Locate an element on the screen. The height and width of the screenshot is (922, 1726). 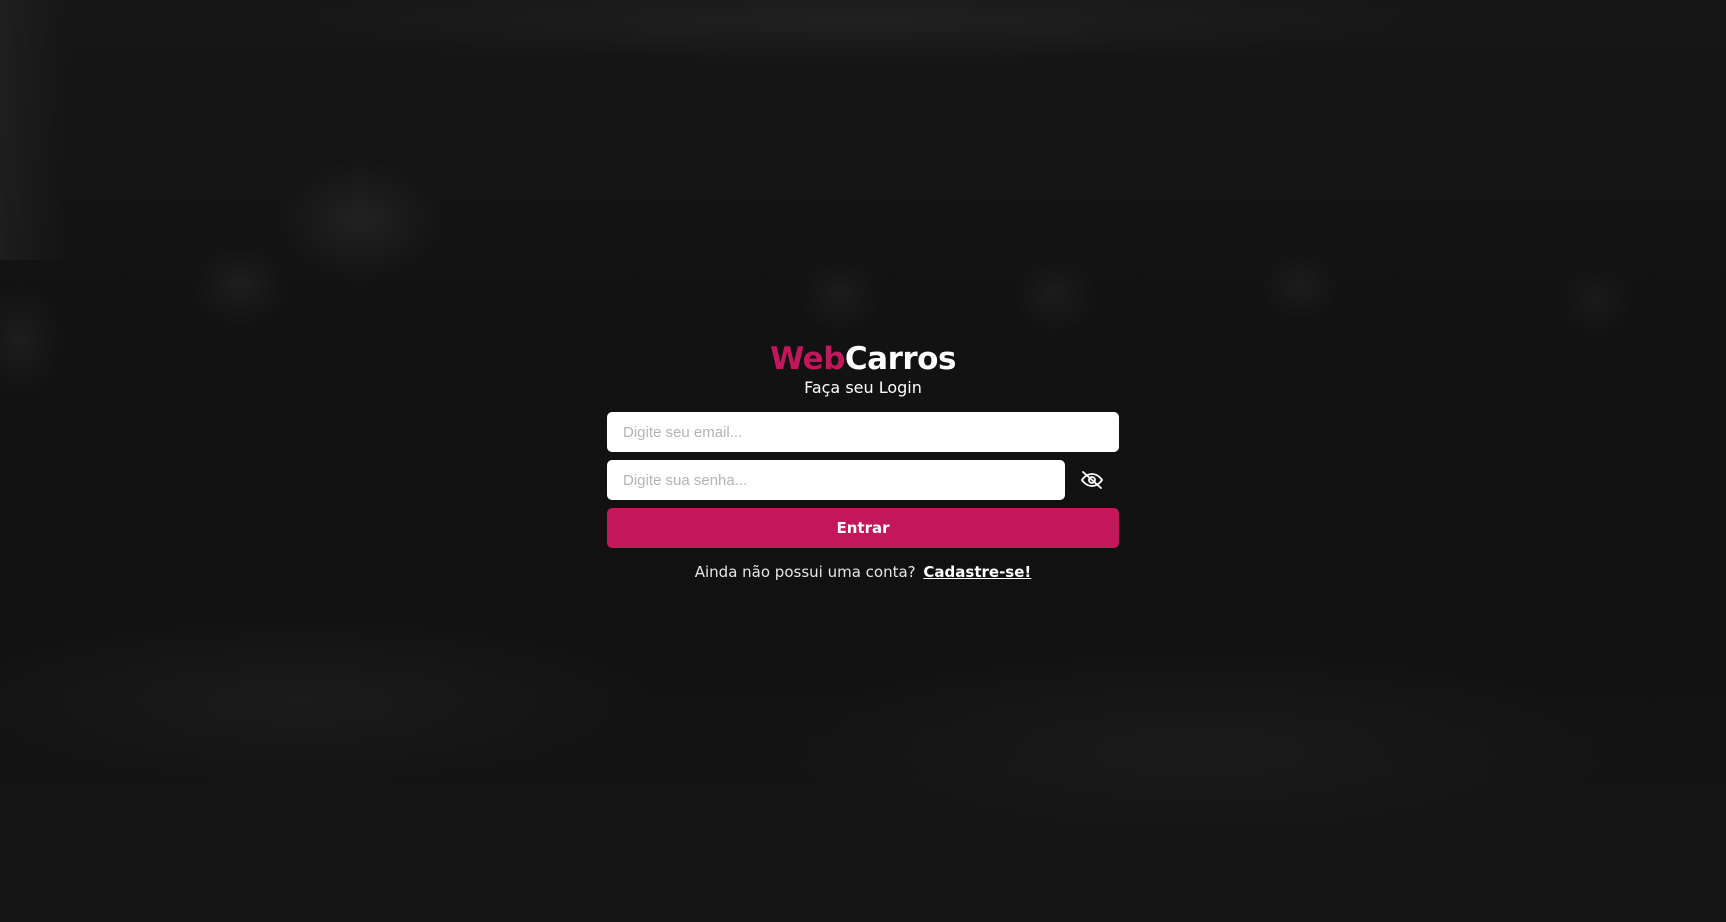
login-button: Entrar is located at coordinates (863, 528).